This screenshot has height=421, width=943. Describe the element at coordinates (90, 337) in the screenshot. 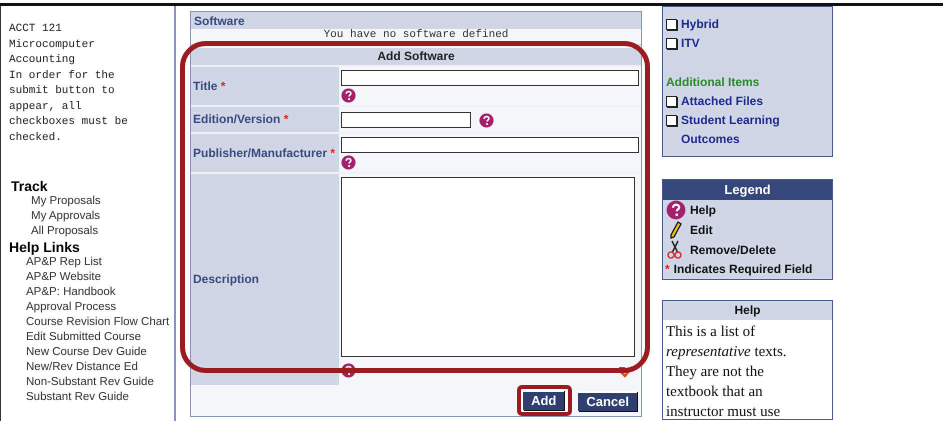

I see `sidebar-link: Edit Submitted Course` at that location.